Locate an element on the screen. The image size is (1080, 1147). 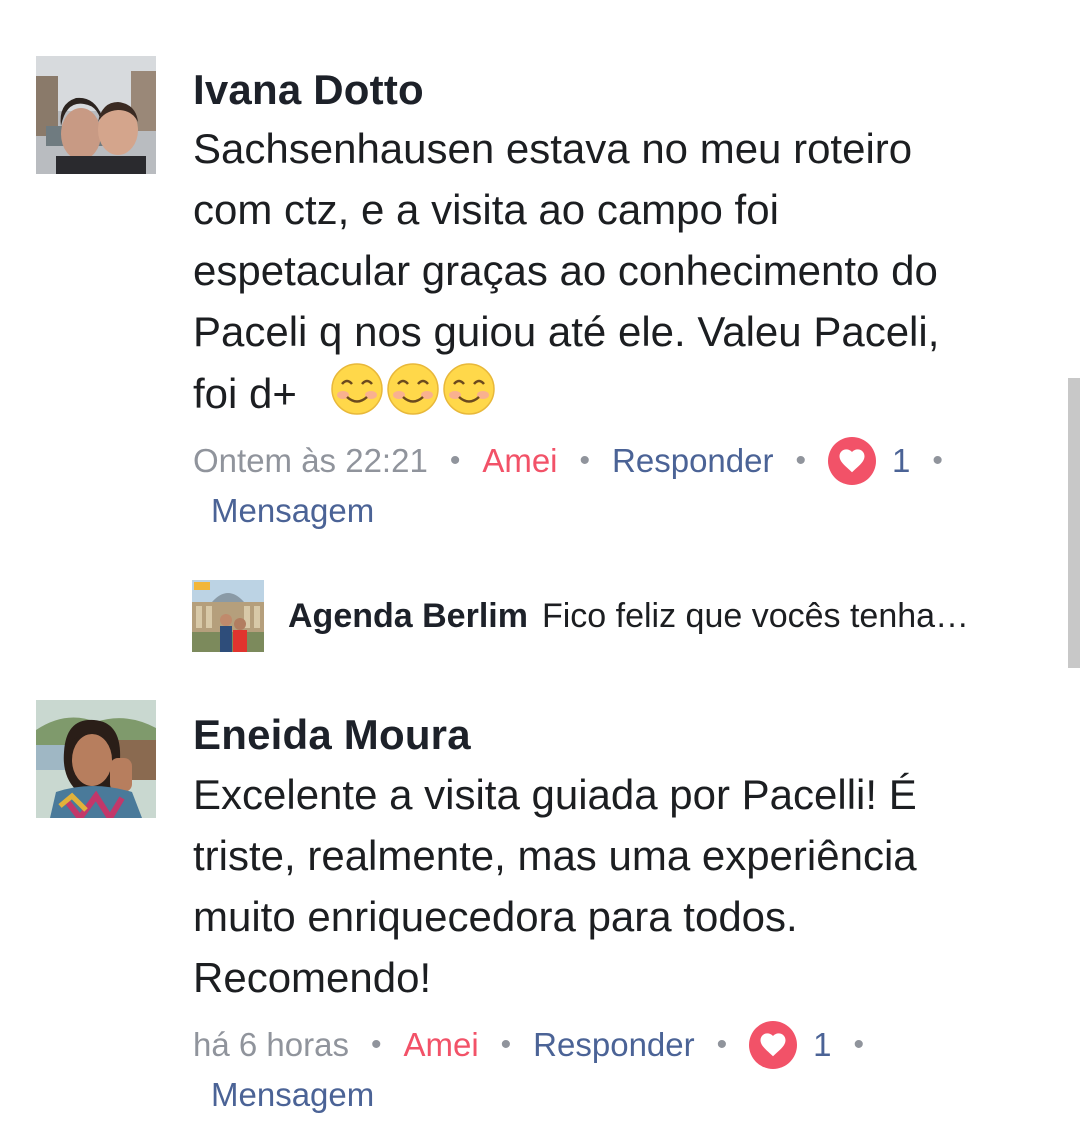
comment-line: foi d+ is located at coordinates (623, 393).